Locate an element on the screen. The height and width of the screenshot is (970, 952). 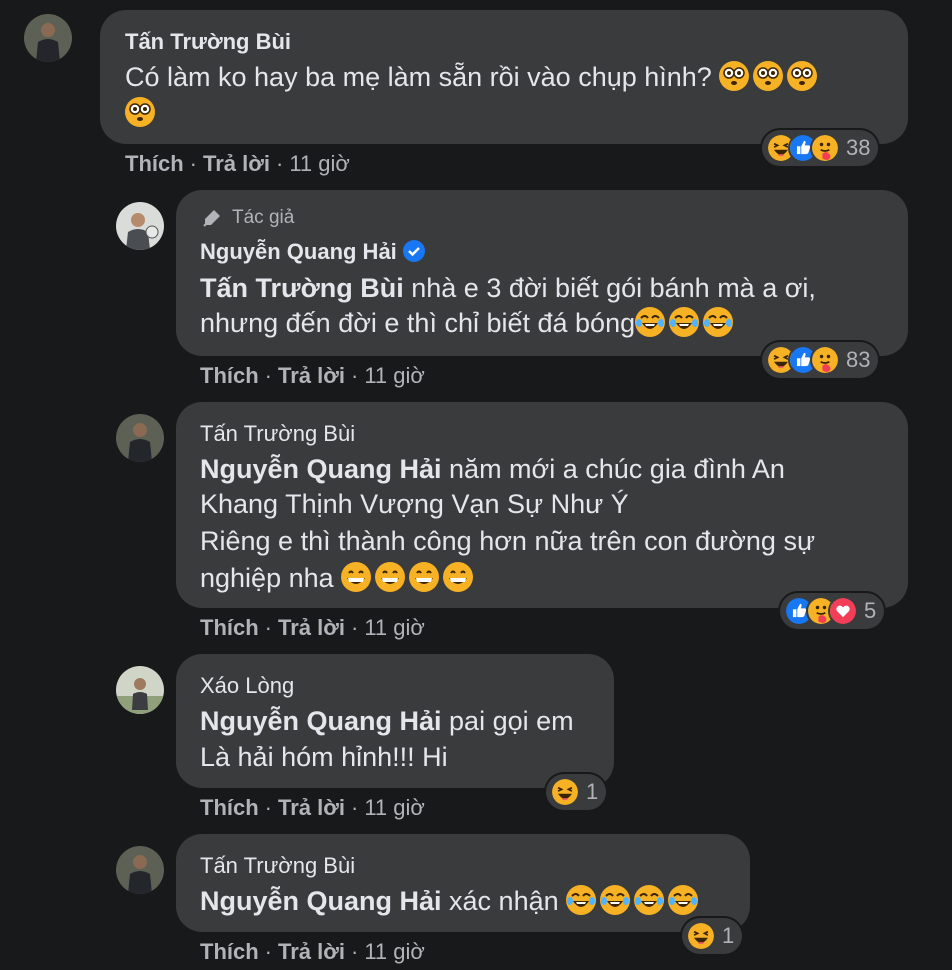
comment-text: Nguyễn Quang Hải pai gọi em is located at coordinates (387, 721).